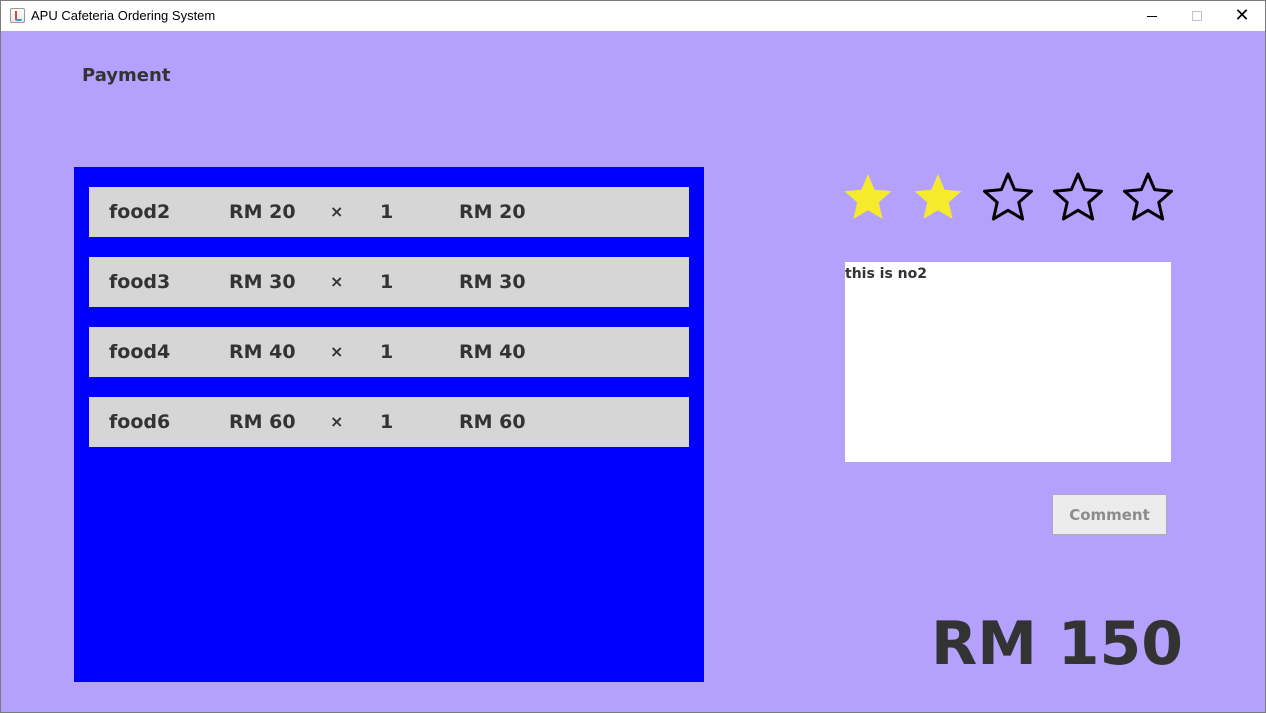 This screenshot has height=713, width=1266. I want to click on item-name: food2, so click(140, 212).